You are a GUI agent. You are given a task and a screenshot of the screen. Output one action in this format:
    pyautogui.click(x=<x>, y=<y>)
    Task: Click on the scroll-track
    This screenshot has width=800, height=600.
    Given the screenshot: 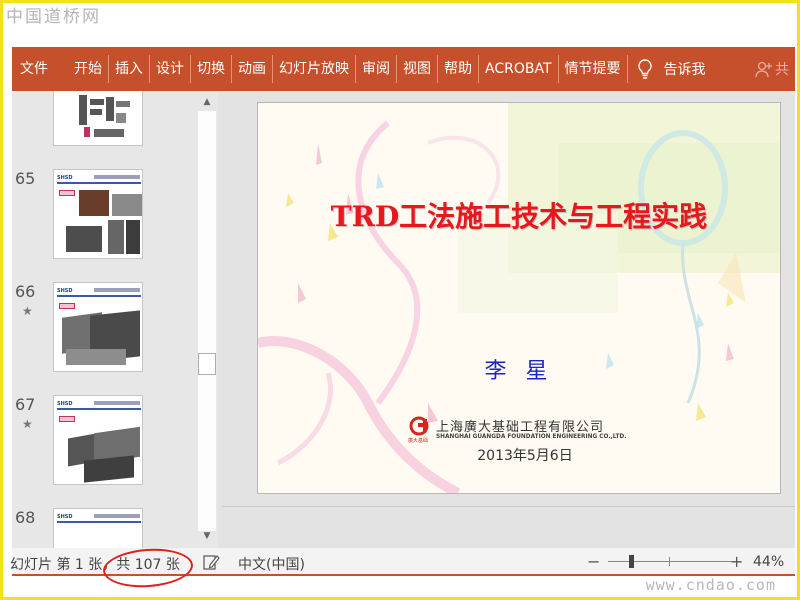 What is the action you would take?
    pyautogui.click(x=207, y=321)
    